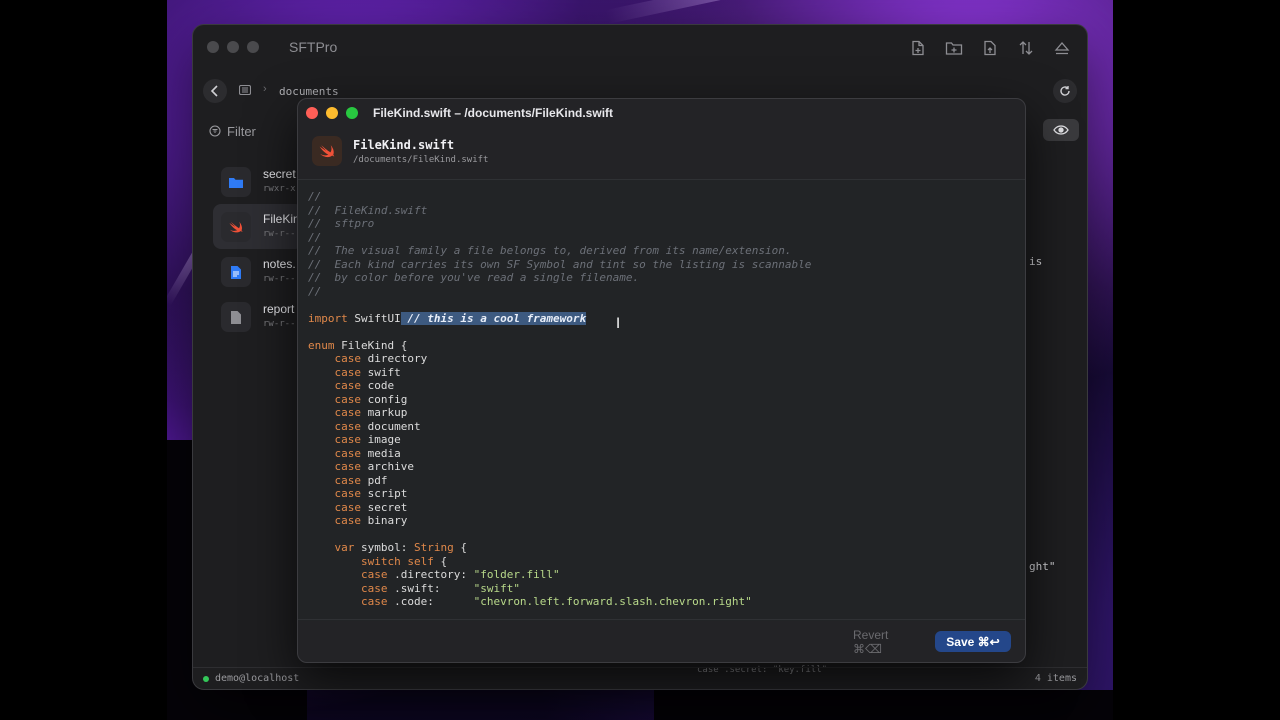 The width and height of the screenshot is (1280, 720). I want to click on background-text: is, so click(1036, 261).